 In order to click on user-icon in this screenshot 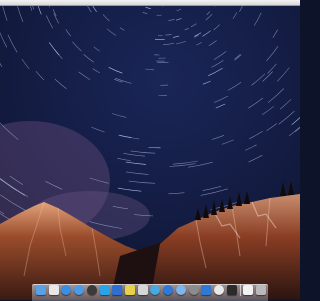, I will do `click(206, 290)`.